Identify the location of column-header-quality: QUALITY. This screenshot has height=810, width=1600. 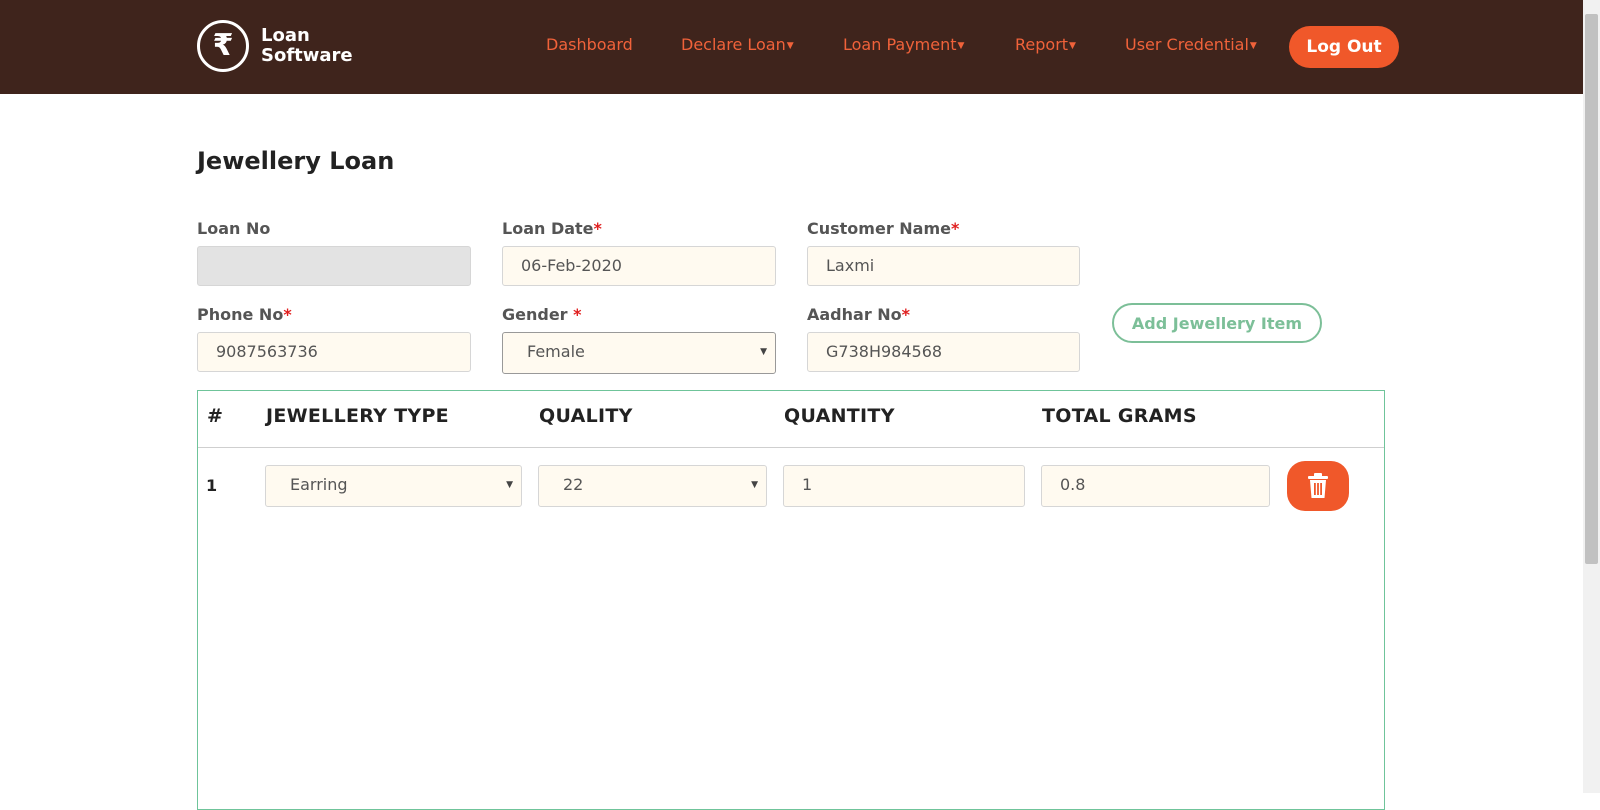
(586, 416).